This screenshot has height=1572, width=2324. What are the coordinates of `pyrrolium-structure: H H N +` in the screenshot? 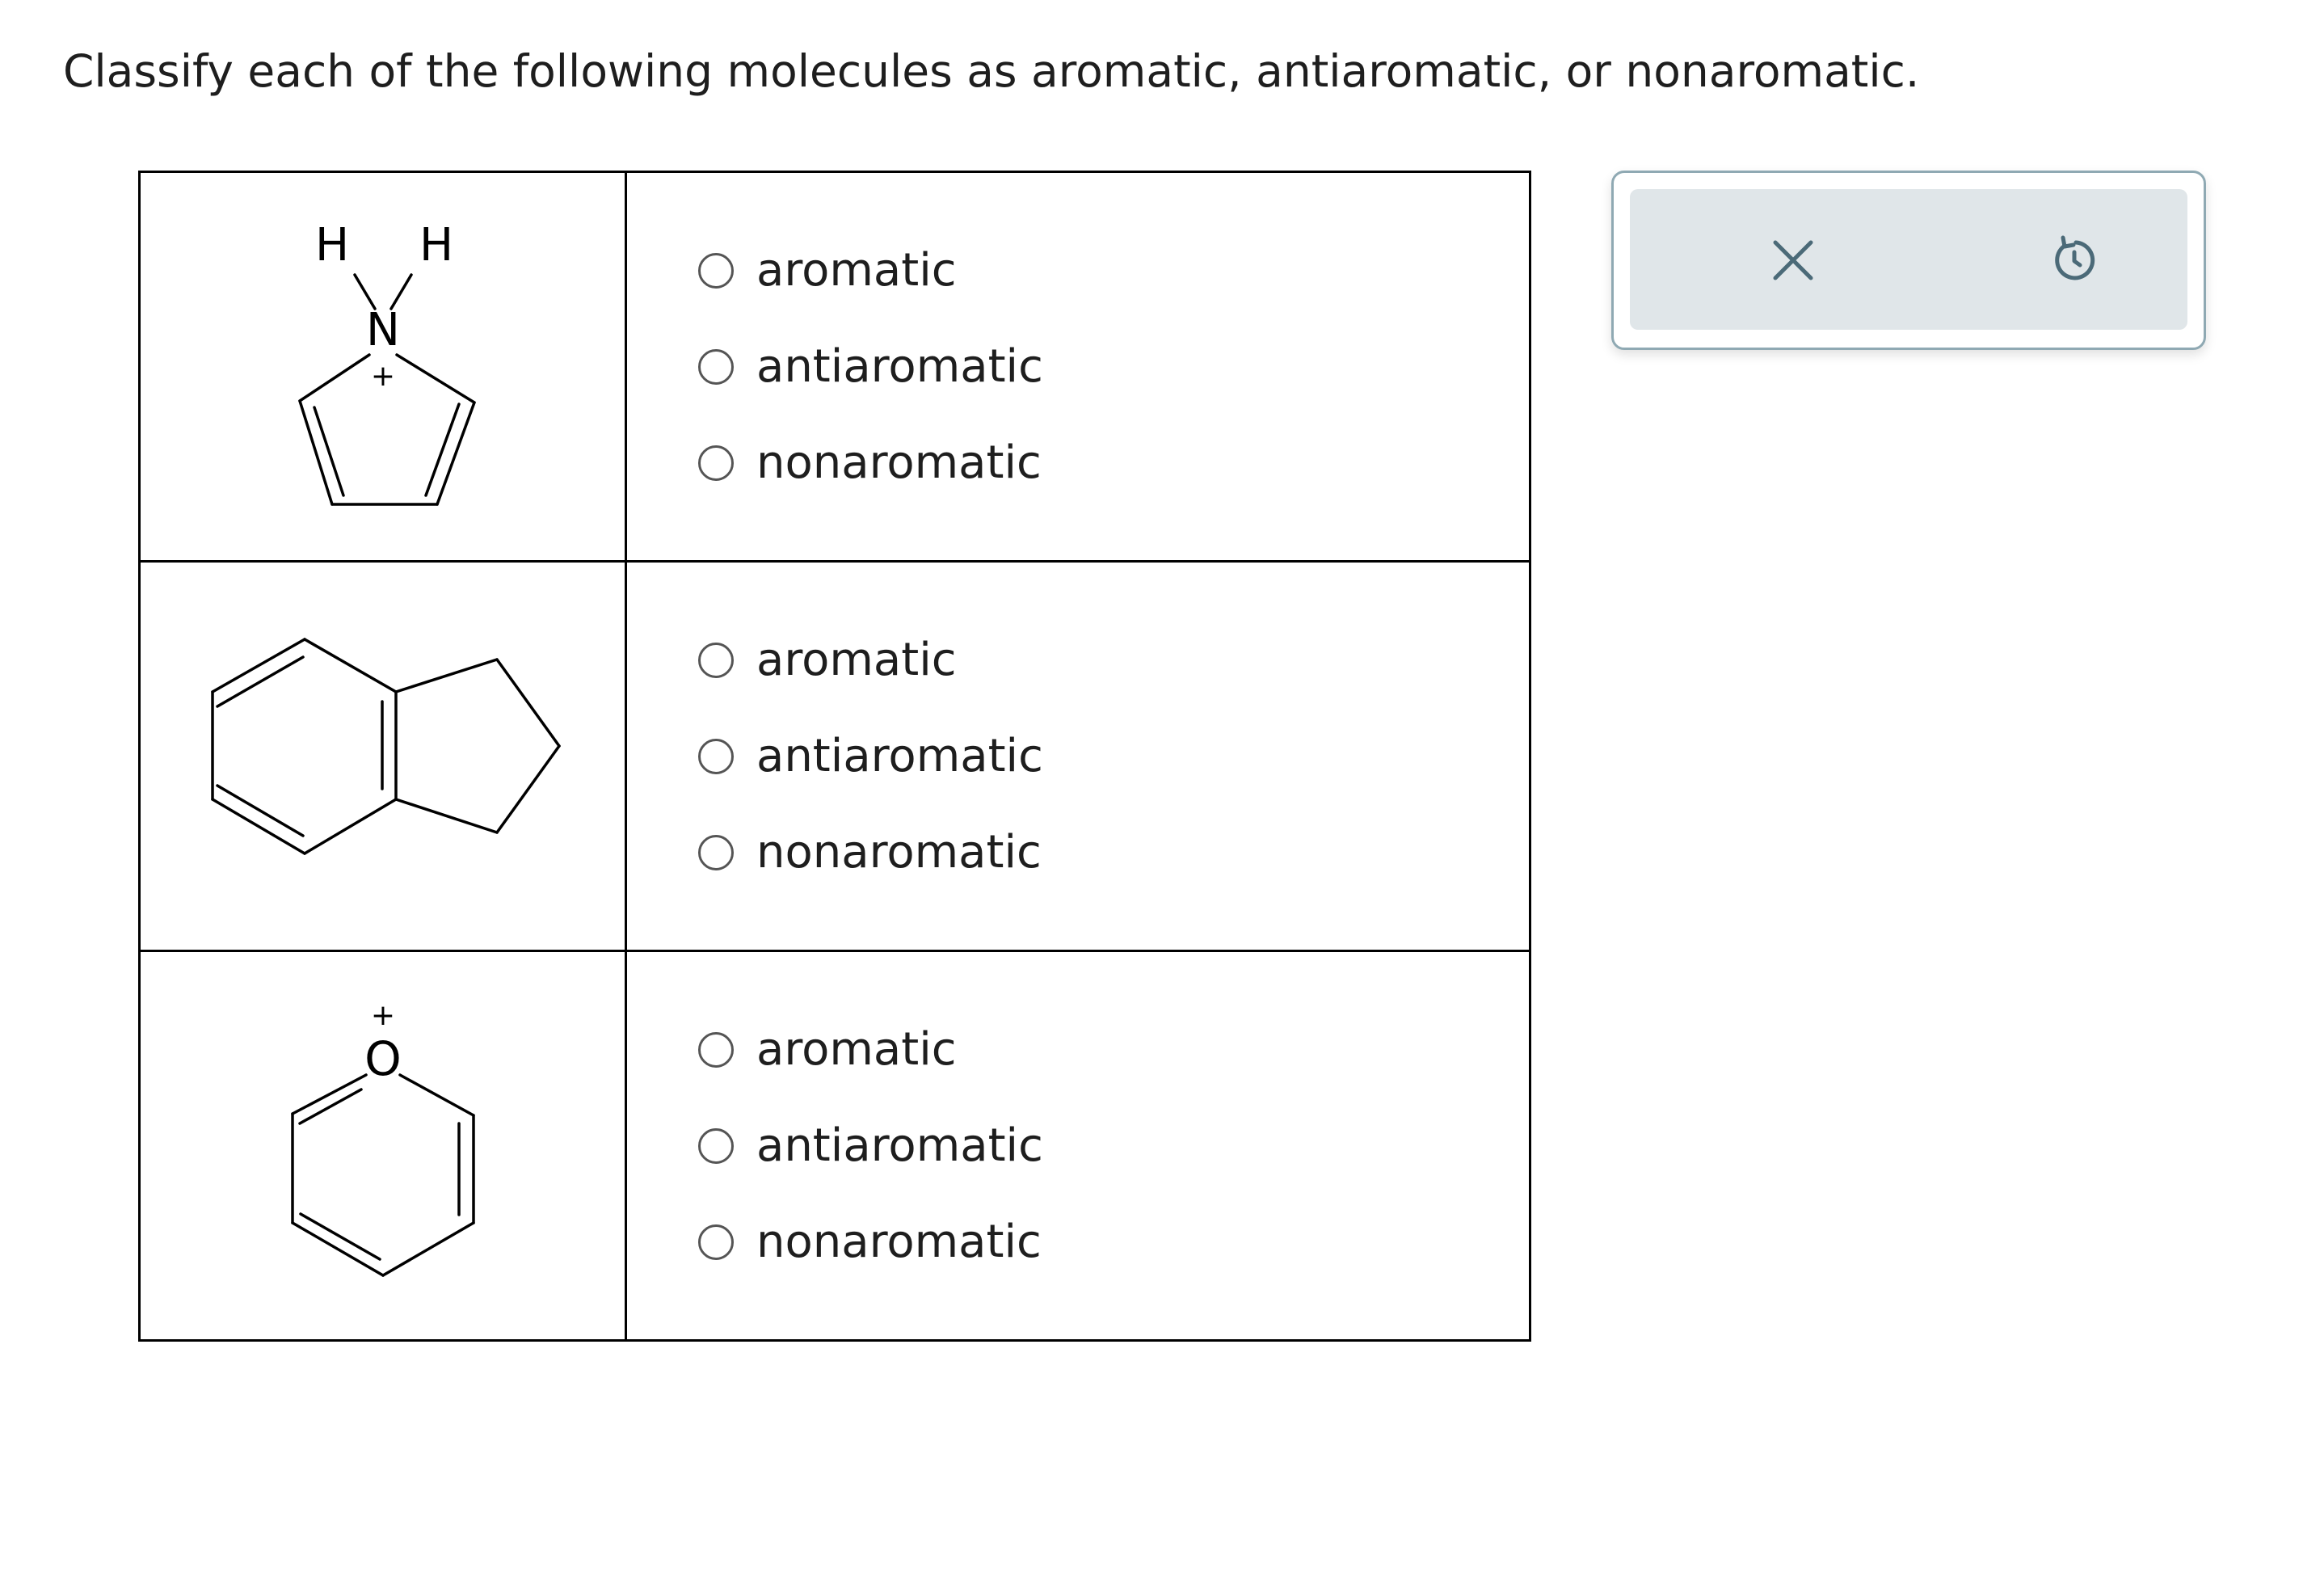 It's located at (387, 362).